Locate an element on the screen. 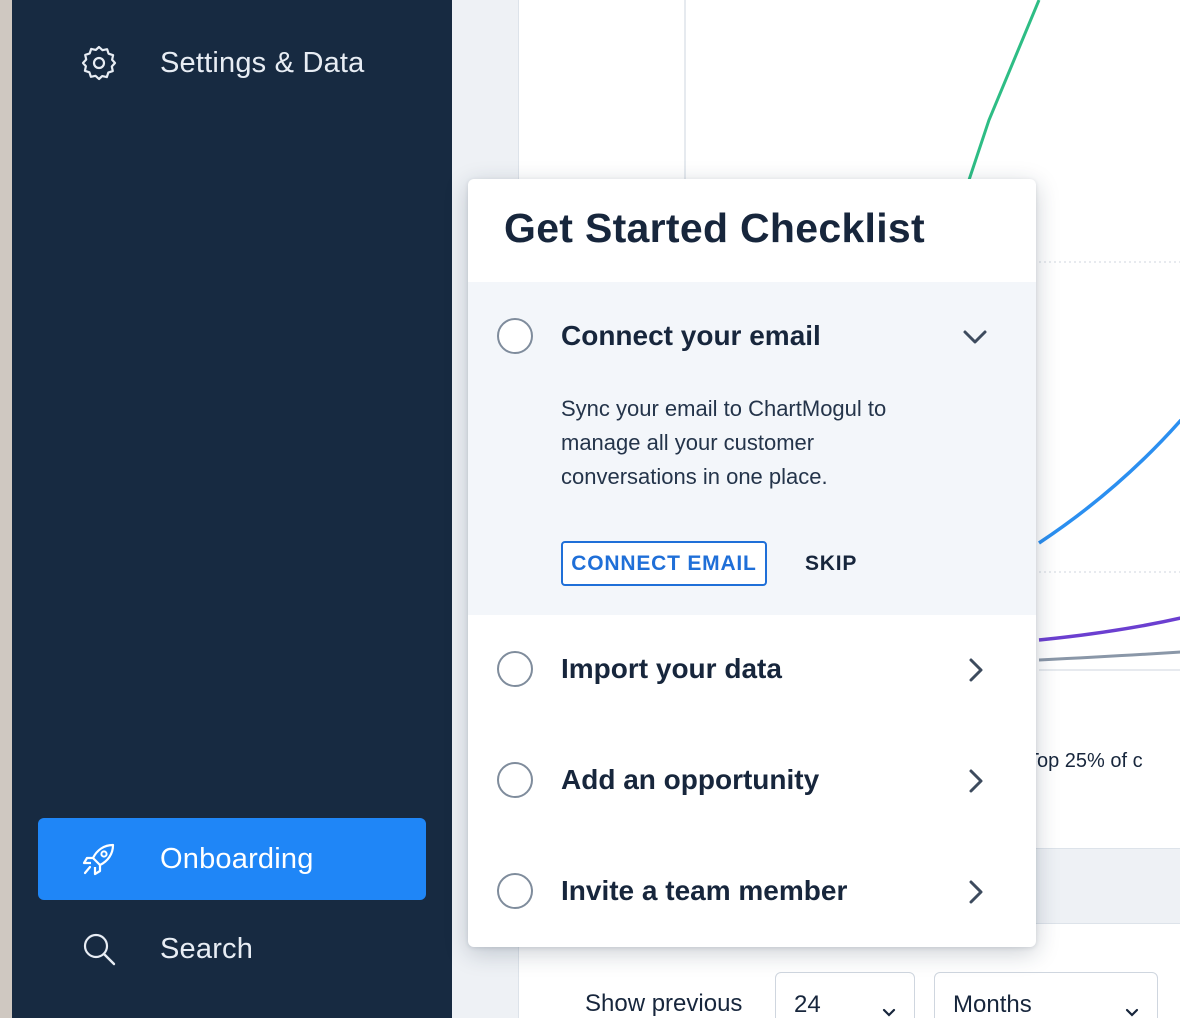 This screenshot has height=1018, width=1180. checklist-title: Get Started Checklist is located at coordinates (714, 228).